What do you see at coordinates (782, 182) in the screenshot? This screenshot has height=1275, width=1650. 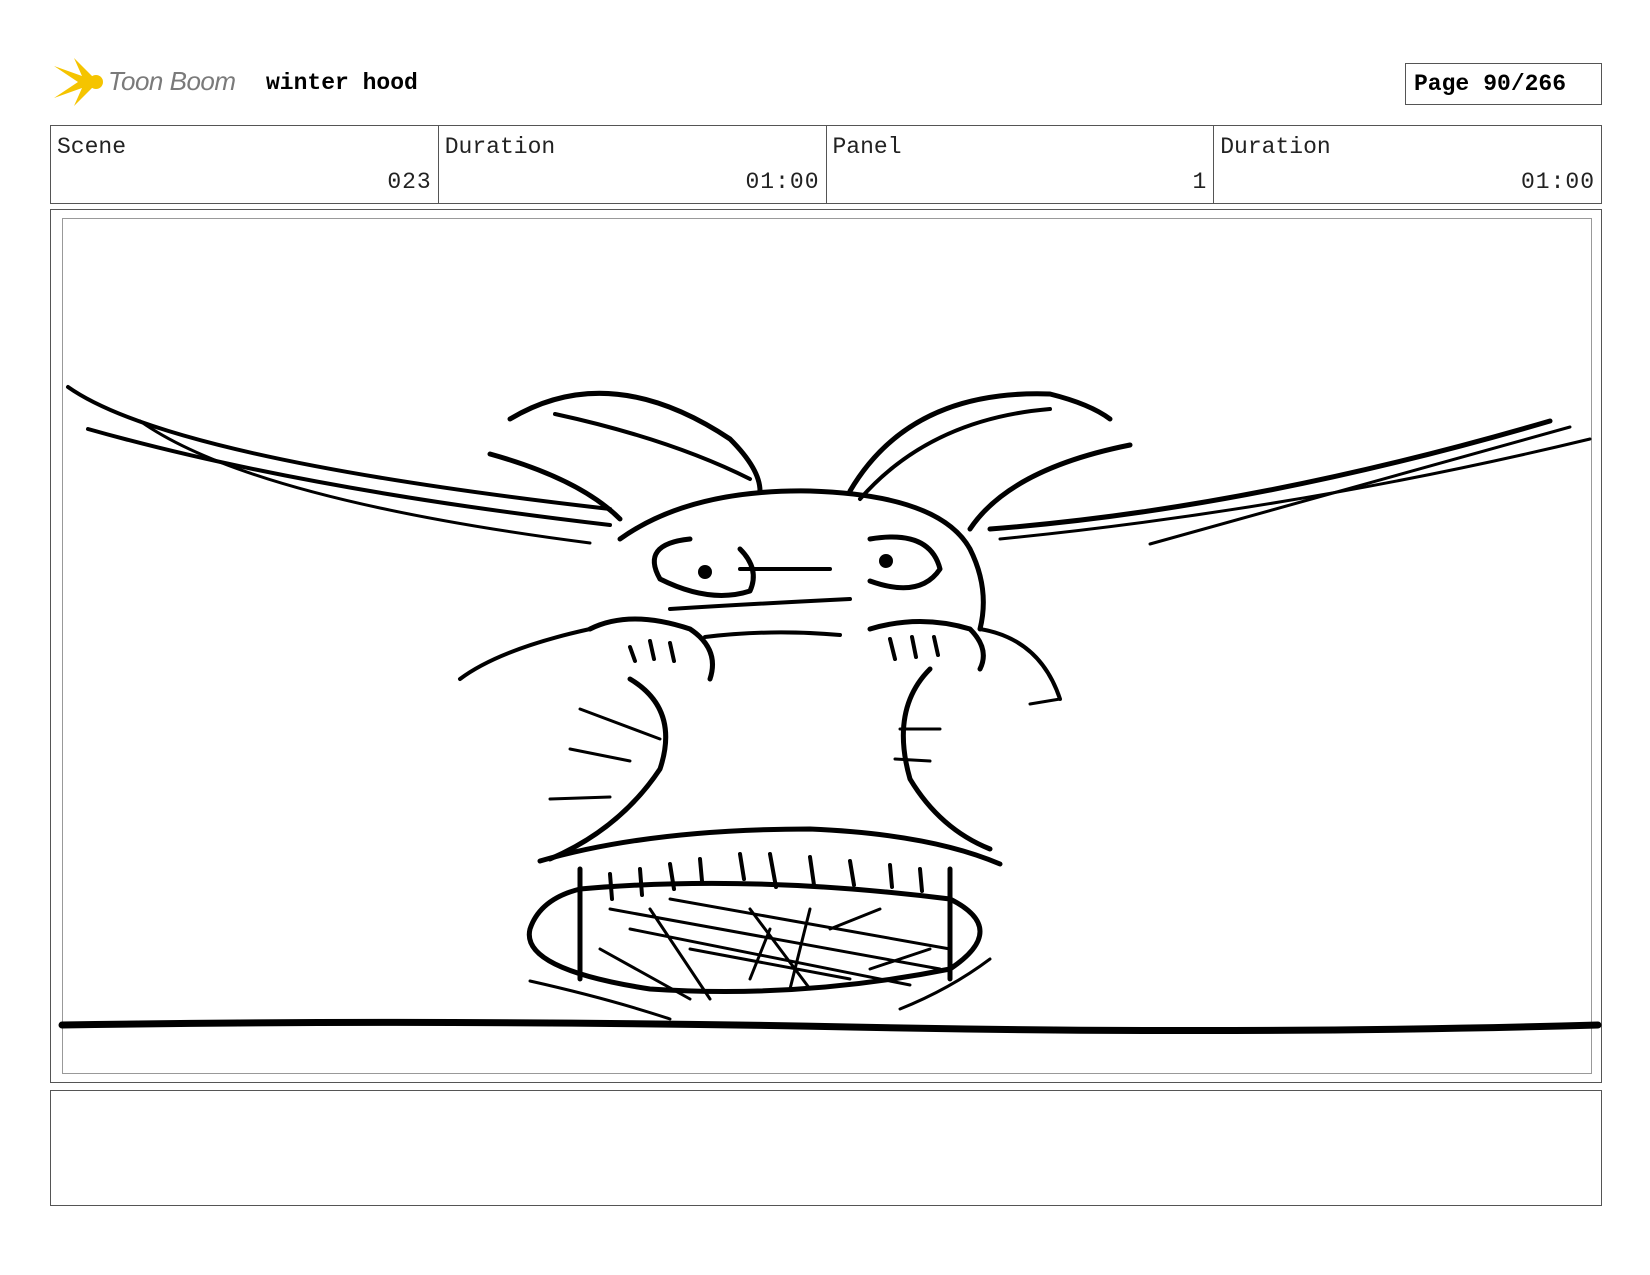 I see `scene-duration-value: 01:00` at bounding box center [782, 182].